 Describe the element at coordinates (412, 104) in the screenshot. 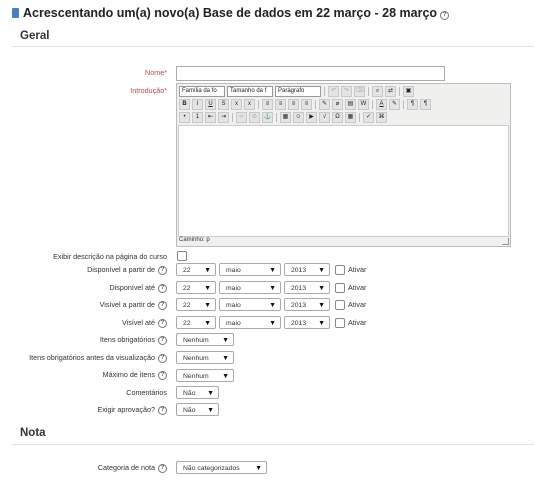

I see `ltr-icon: ¶` at that location.